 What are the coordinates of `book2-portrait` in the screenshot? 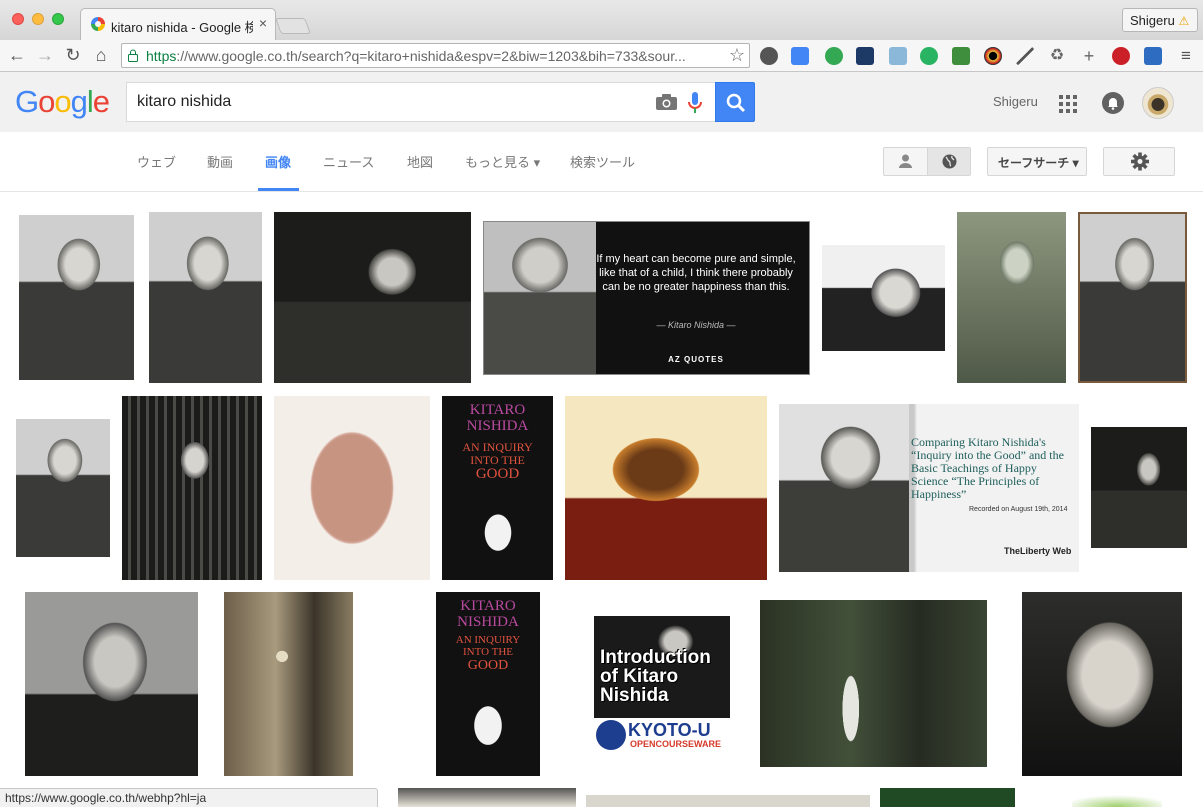 It's located at (488, 734).